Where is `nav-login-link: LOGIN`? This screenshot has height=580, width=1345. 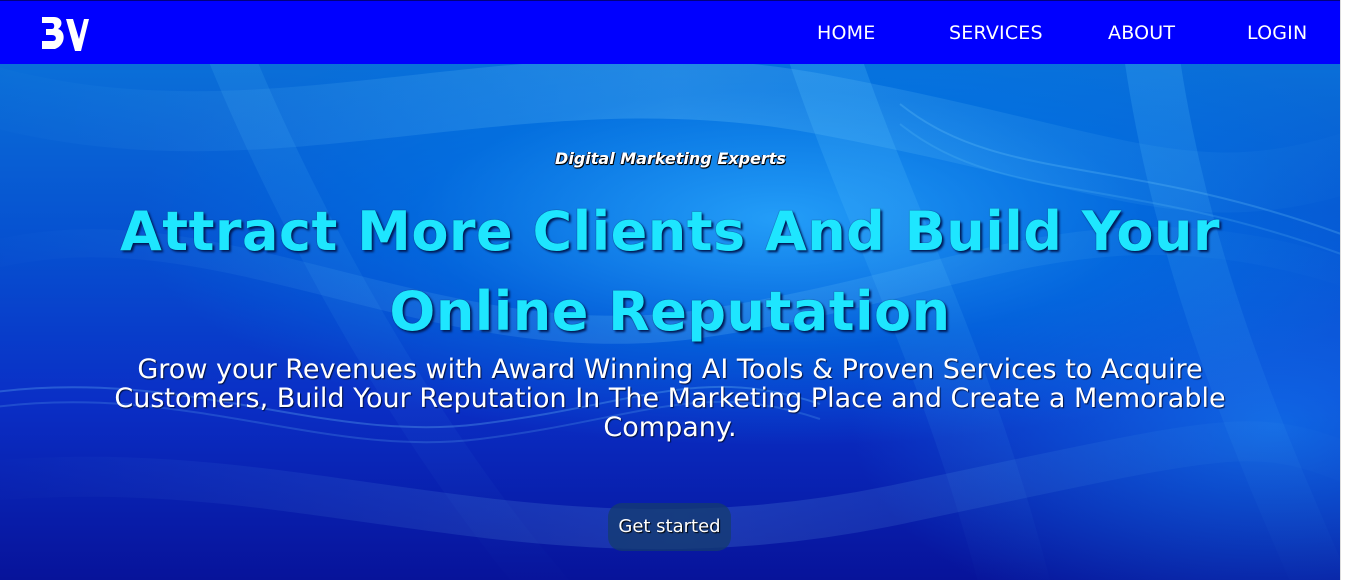
nav-login-link: LOGIN is located at coordinates (1277, 33).